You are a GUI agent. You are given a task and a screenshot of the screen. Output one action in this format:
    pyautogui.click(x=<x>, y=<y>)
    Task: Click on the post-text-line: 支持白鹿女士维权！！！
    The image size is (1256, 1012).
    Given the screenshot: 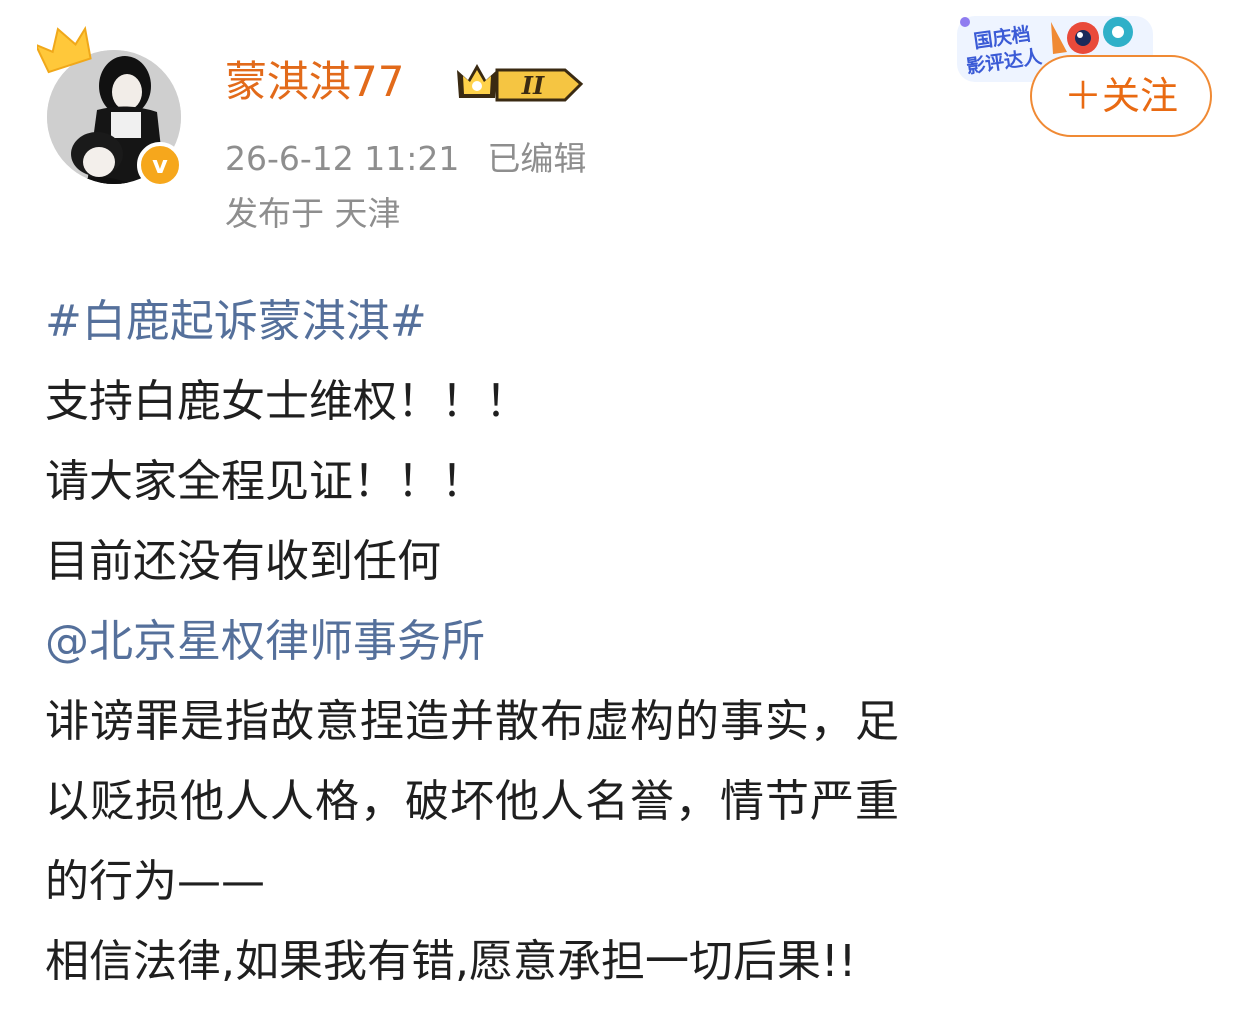 What is the action you would take?
    pyautogui.click(x=287, y=401)
    